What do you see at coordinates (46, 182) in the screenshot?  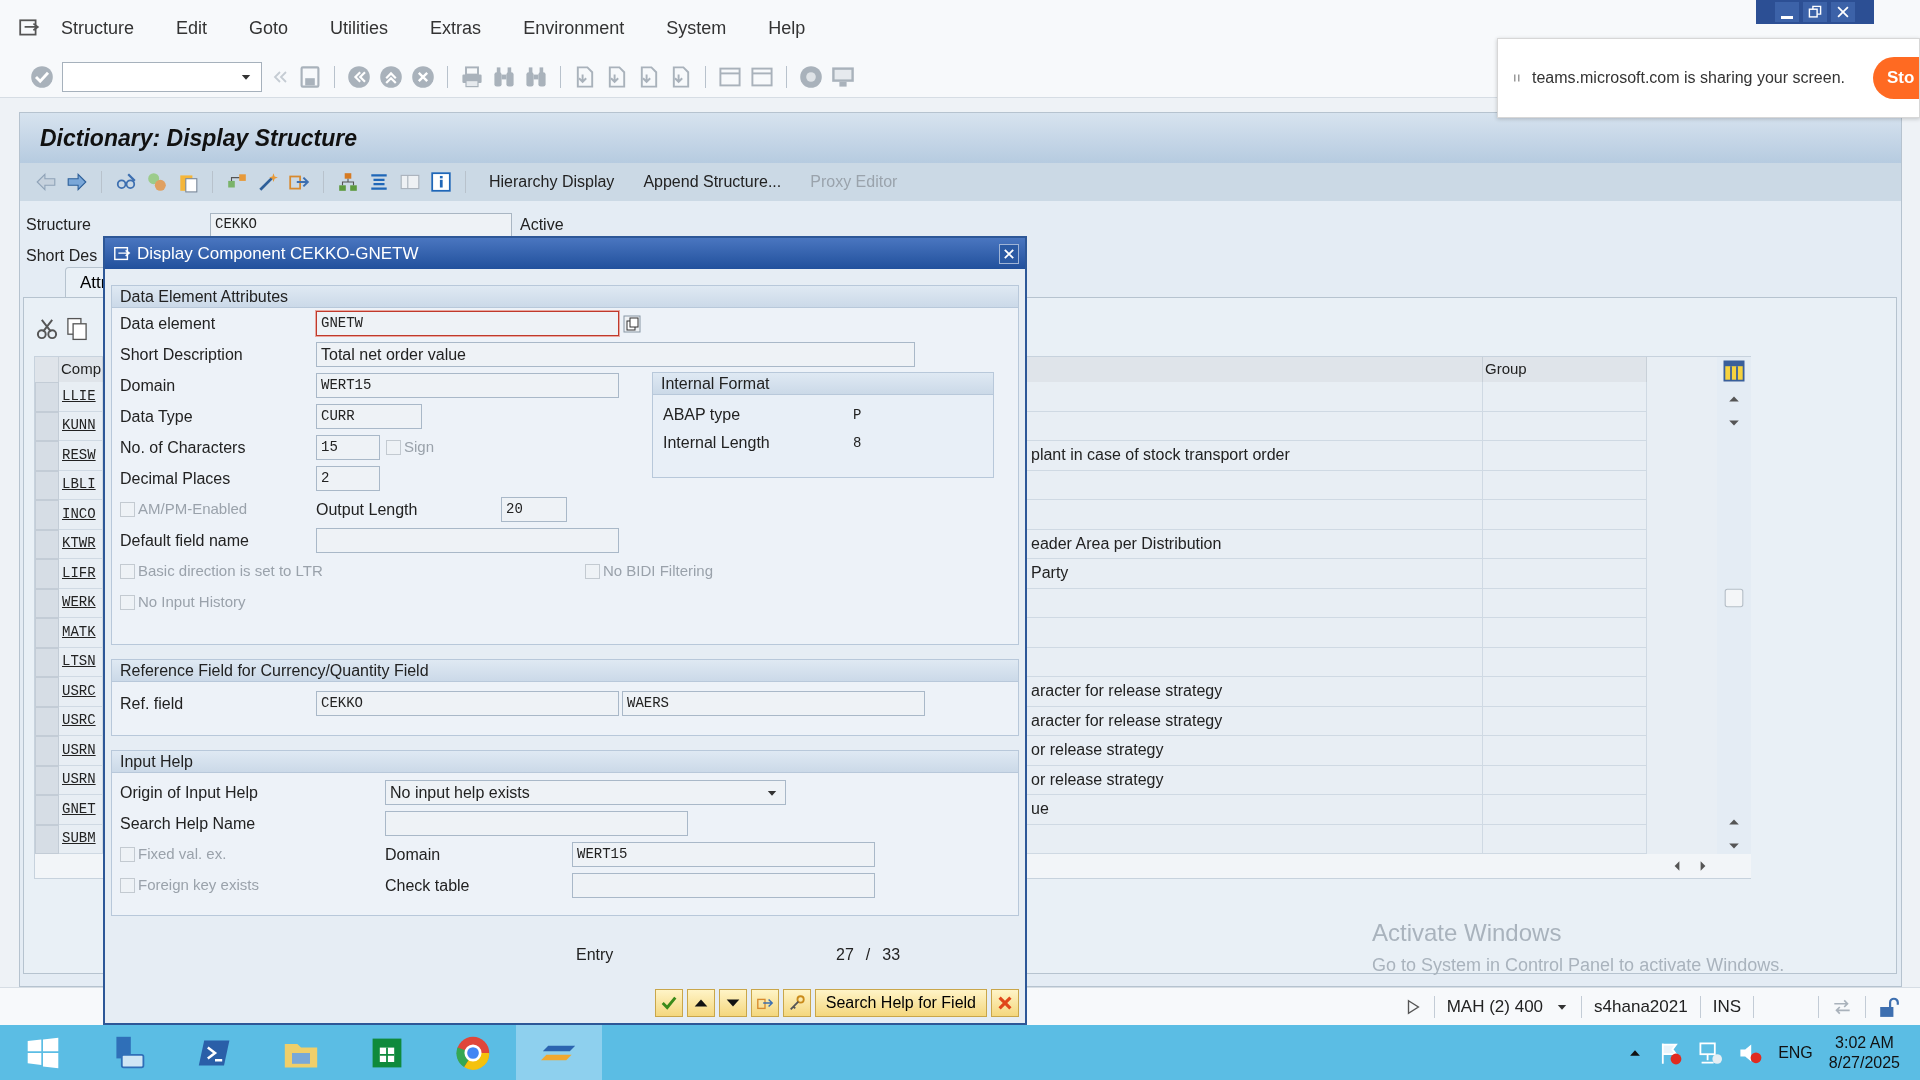 I see `back-arrow-icon` at bounding box center [46, 182].